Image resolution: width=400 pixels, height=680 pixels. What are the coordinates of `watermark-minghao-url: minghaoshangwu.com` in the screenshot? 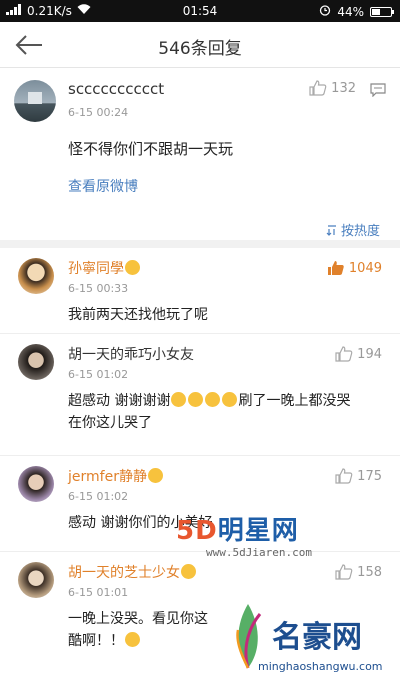 It's located at (320, 666).